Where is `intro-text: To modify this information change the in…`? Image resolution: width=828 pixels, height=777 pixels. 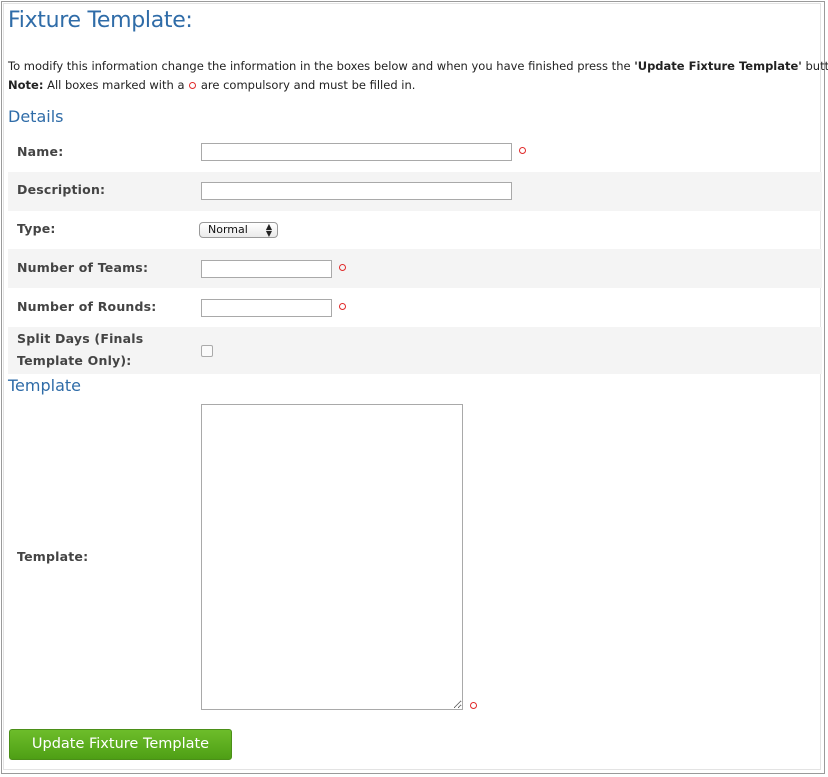
intro-text: To modify this information change the in… is located at coordinates (418, 76).